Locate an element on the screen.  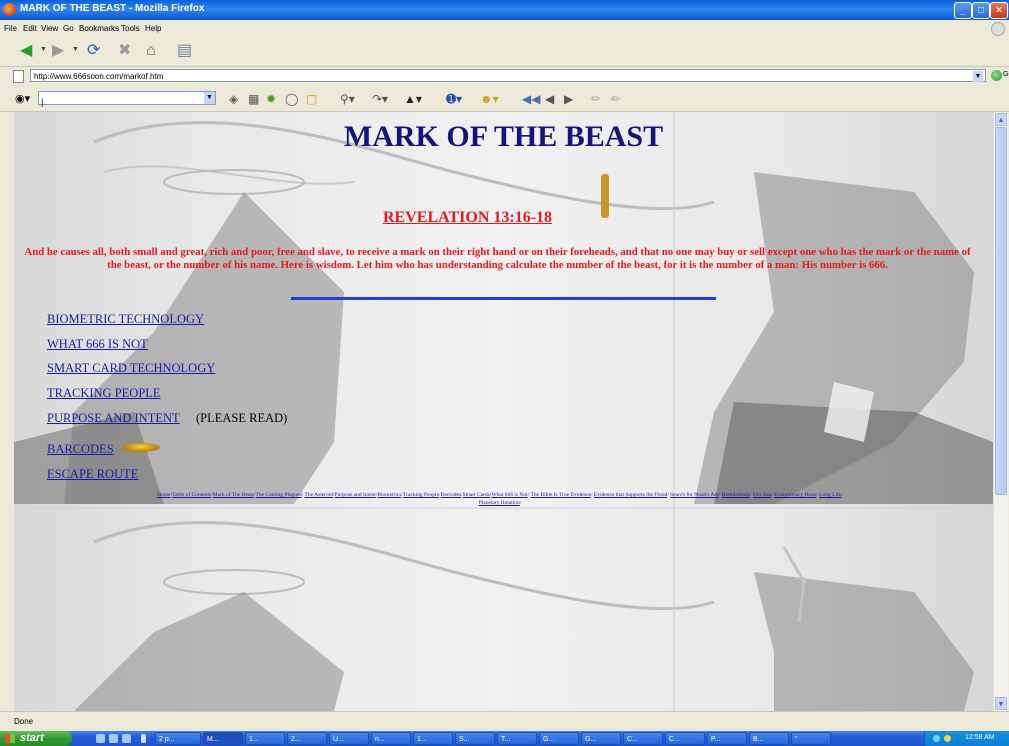
history-icon: ▤ is located at coordinates (184, 51).